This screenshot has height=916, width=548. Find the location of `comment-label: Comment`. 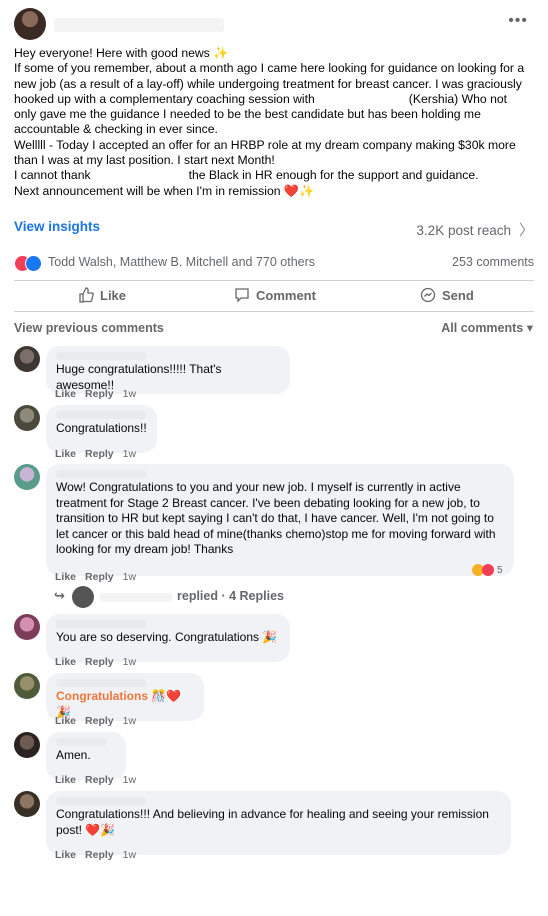

comment-label: Comment is located at coordinates (286, 295).